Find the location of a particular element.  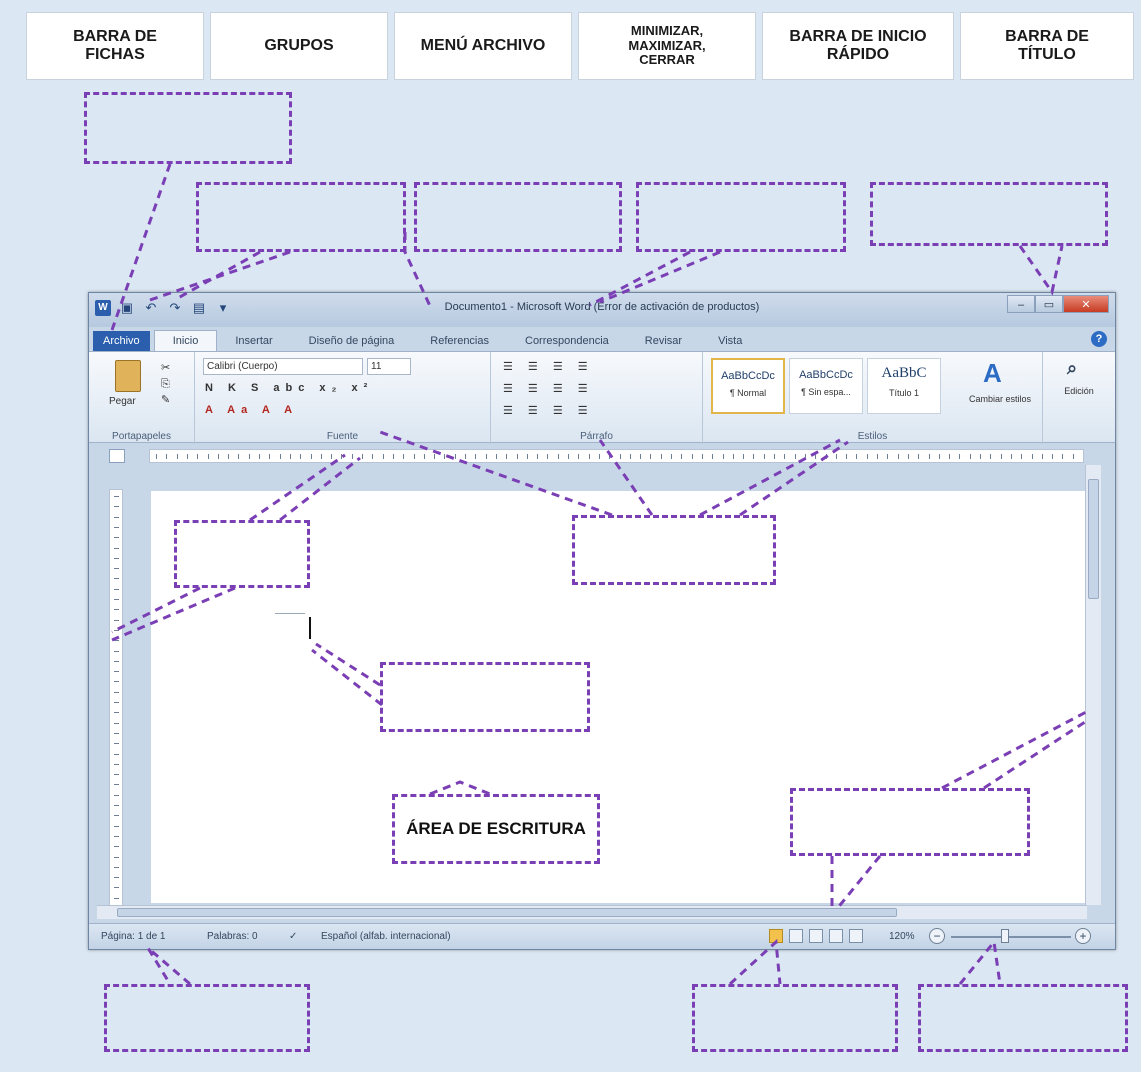

paste-label: Pegar is located at coordinates (122, 401).